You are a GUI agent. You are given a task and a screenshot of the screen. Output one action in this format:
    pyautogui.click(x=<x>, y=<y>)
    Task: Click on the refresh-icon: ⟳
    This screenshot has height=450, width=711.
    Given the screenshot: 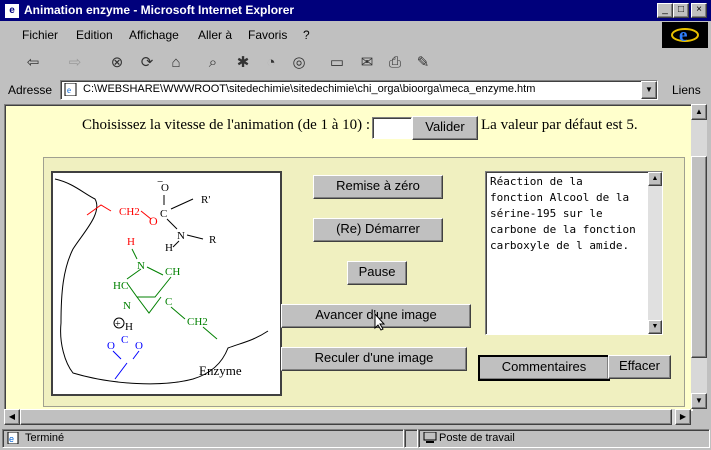 What is the action you would take?
    pyautogui.click(x=147, y=63)
    